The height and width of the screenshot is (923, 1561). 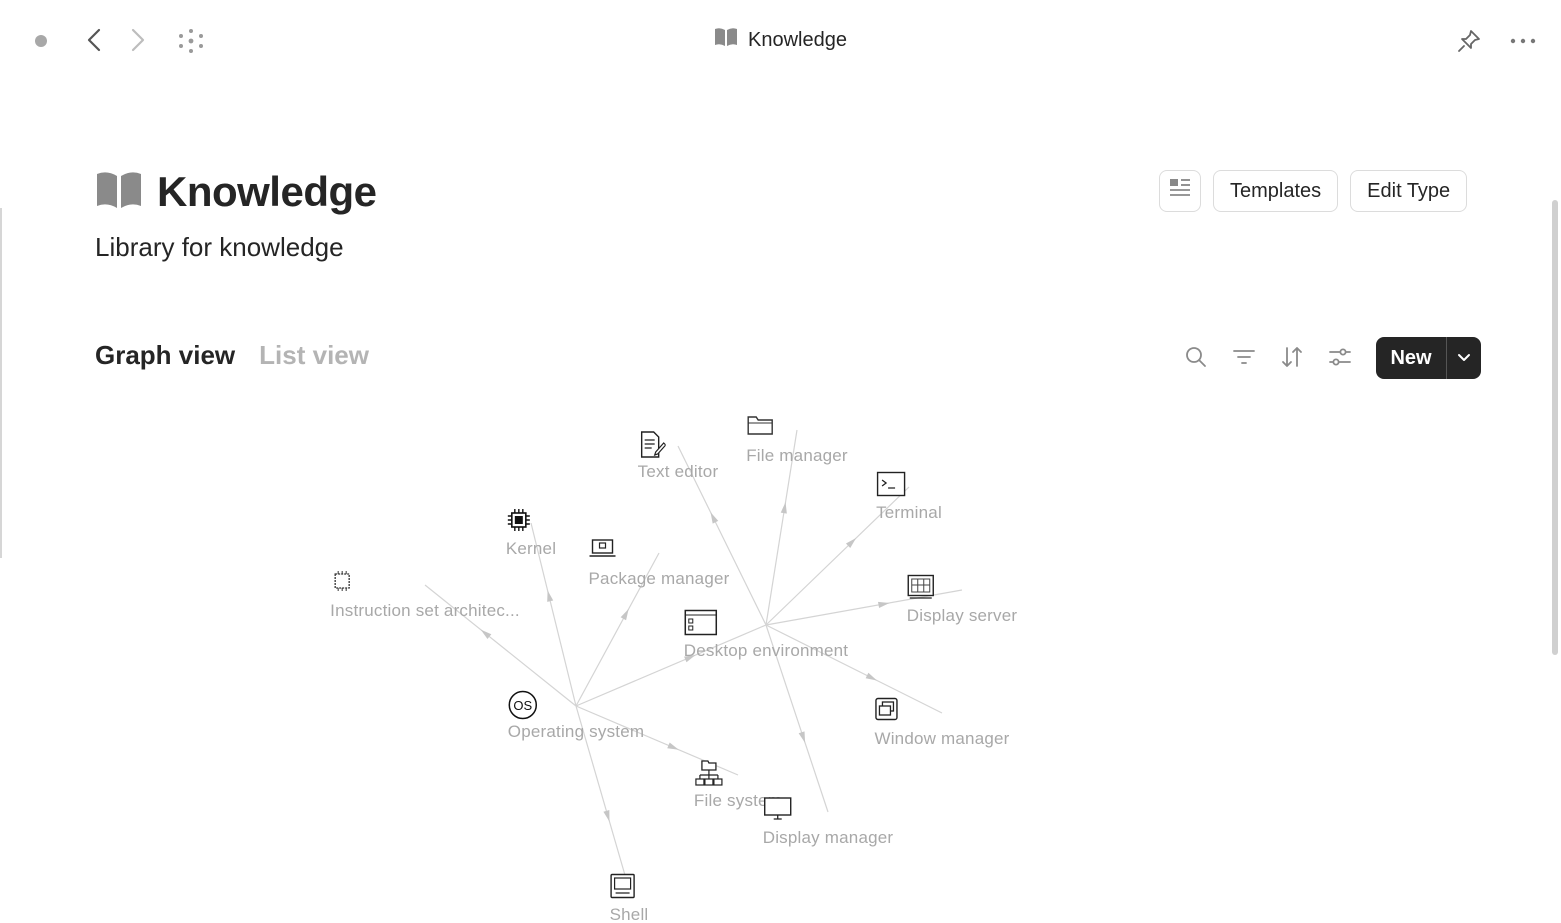 What do you see at coordinates (766, 650) in the screenshot?
I see `graph-node-label: Desktop environment` at bounding box center [766, 650].